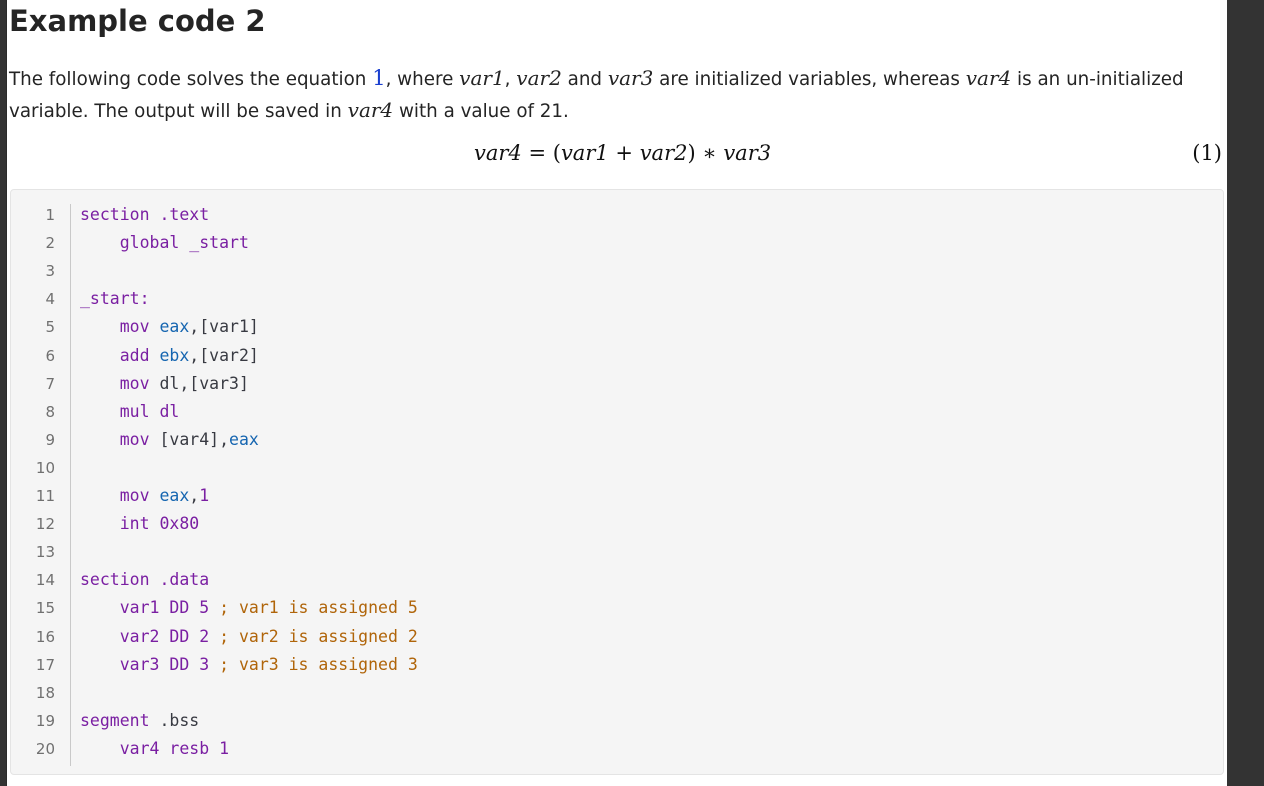  Describe the element at coordinates (378, 78) in the screenshot. I see `equation-reference-link: 1` at that location.